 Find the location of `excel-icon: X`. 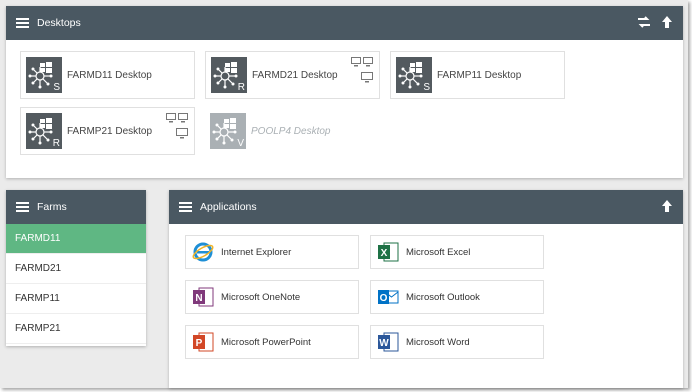

excel-icon: X is located at coordinates (388, 252).